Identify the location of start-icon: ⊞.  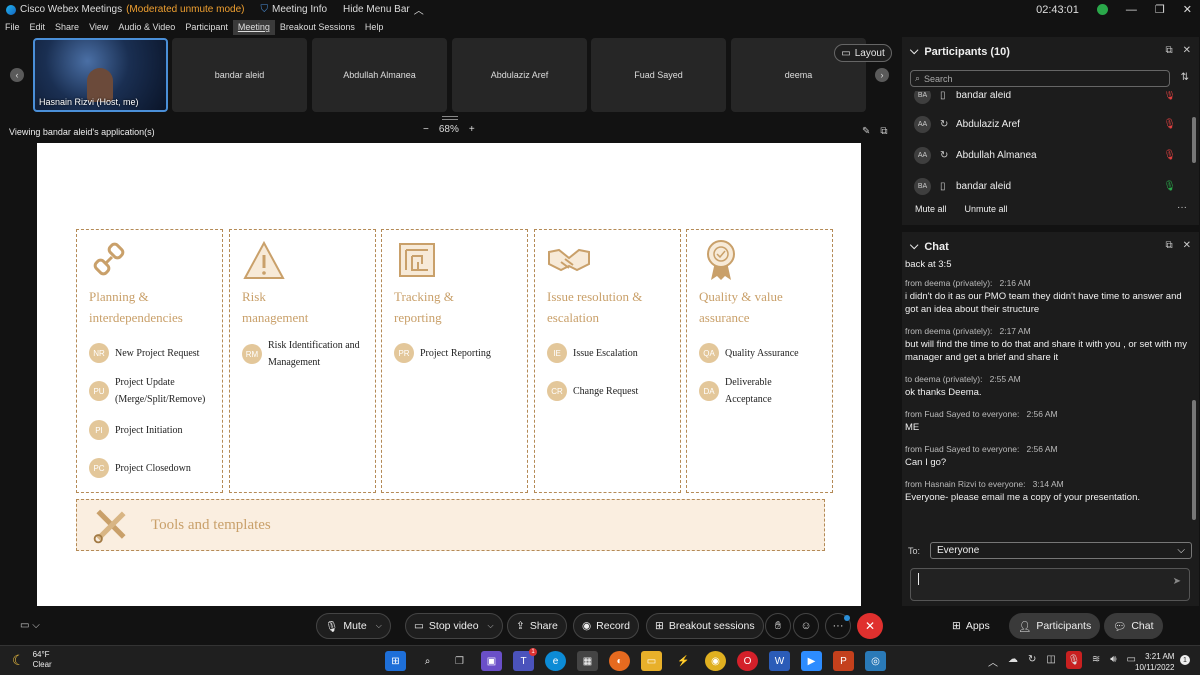
(395, 661).